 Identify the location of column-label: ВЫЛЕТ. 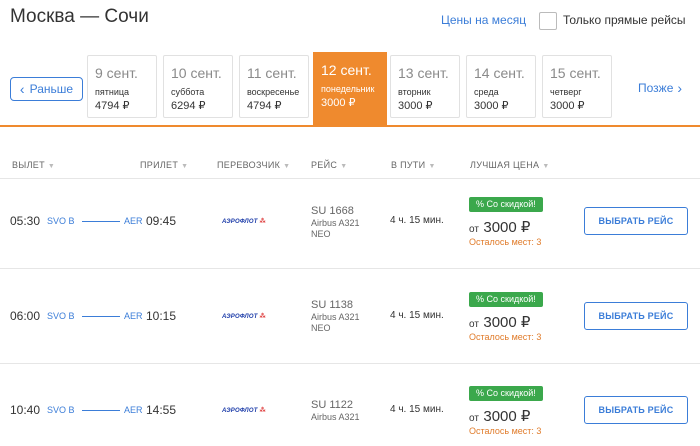
(28, 165).